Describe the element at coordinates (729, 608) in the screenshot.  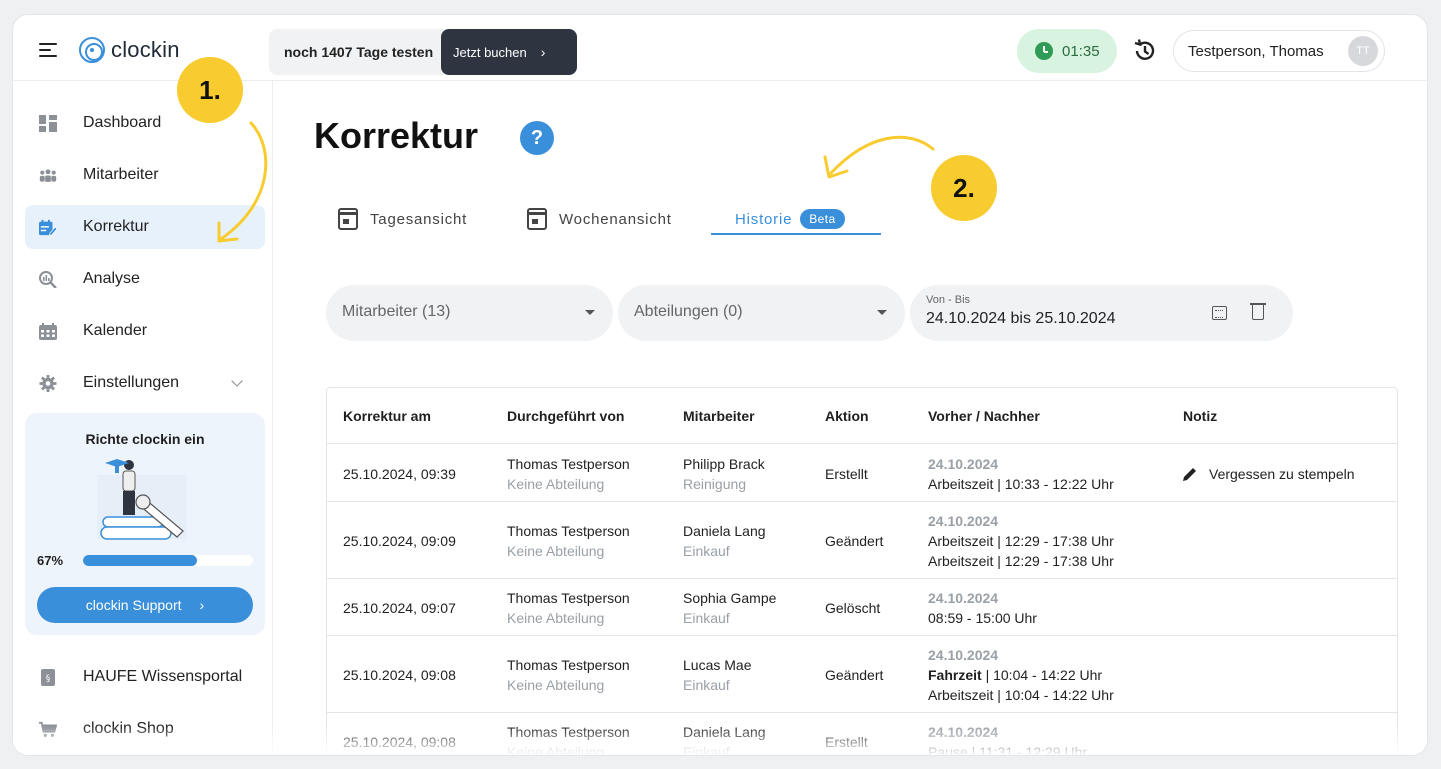
I see `employee: Sophia Gampe Einkauf` at that location.